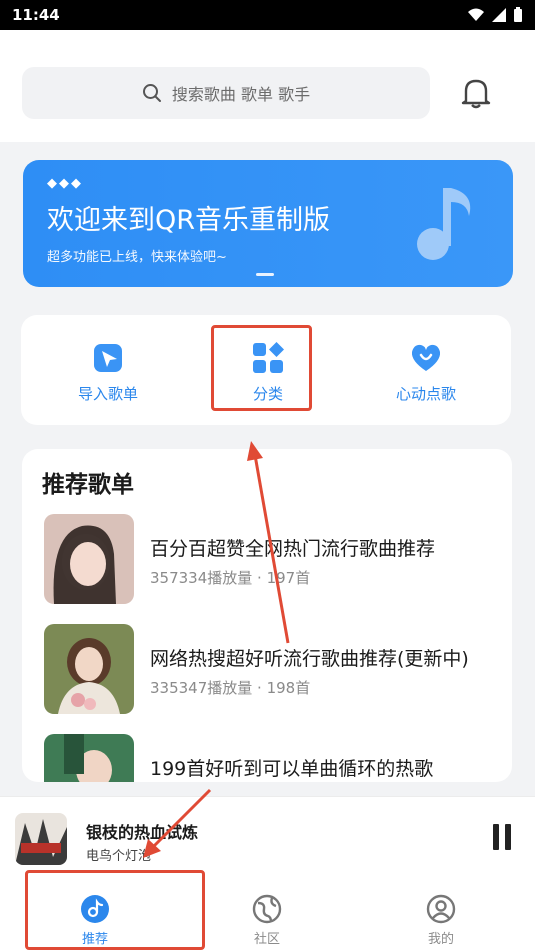 Image resolution: width=535 pixels, height=951 pixels. What do you see at coordinates (230, 688) in the screenshot?
I see `playlist-meta: 335347播放量 · 198首` at bounding box center [230, 688].